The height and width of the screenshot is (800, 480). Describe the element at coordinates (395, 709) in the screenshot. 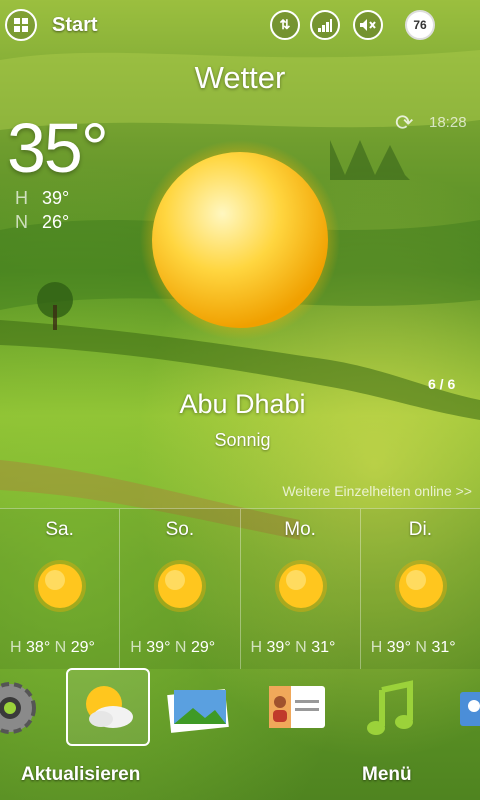

I see `music-tab-icon` at that location.